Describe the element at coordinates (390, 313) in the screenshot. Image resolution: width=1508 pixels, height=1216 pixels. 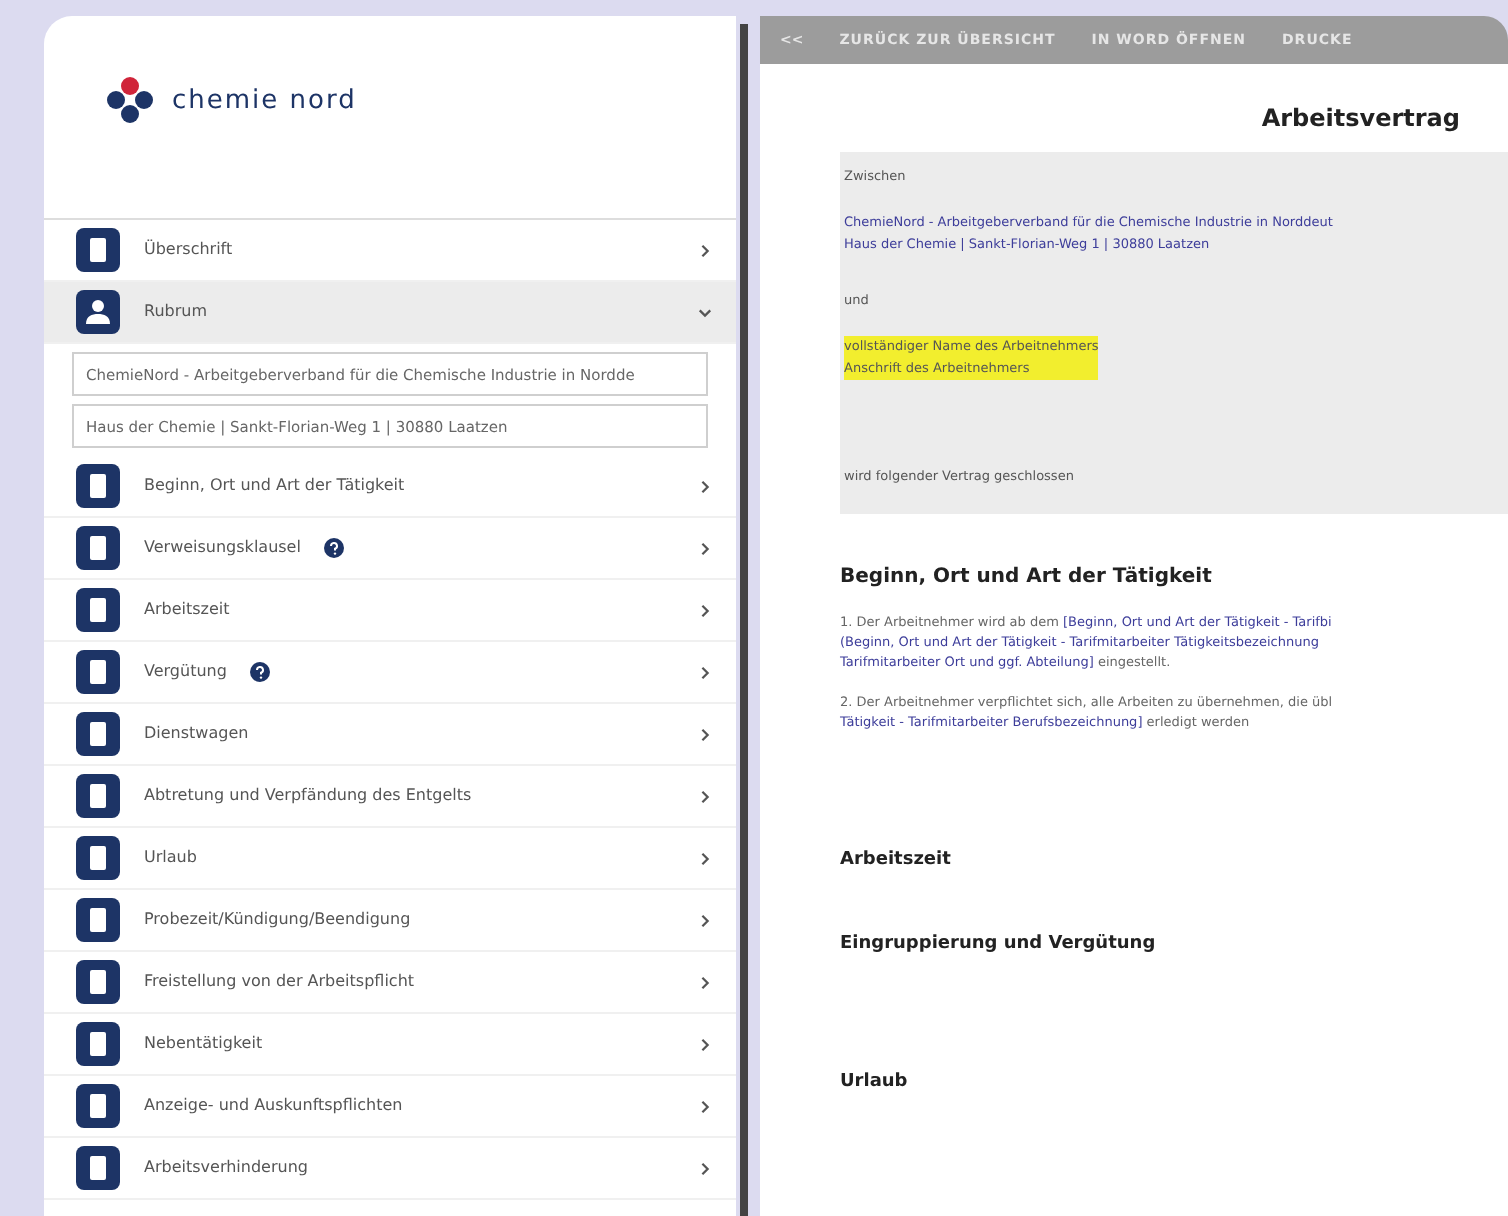
I see `section-item: Rubrum` at that location.